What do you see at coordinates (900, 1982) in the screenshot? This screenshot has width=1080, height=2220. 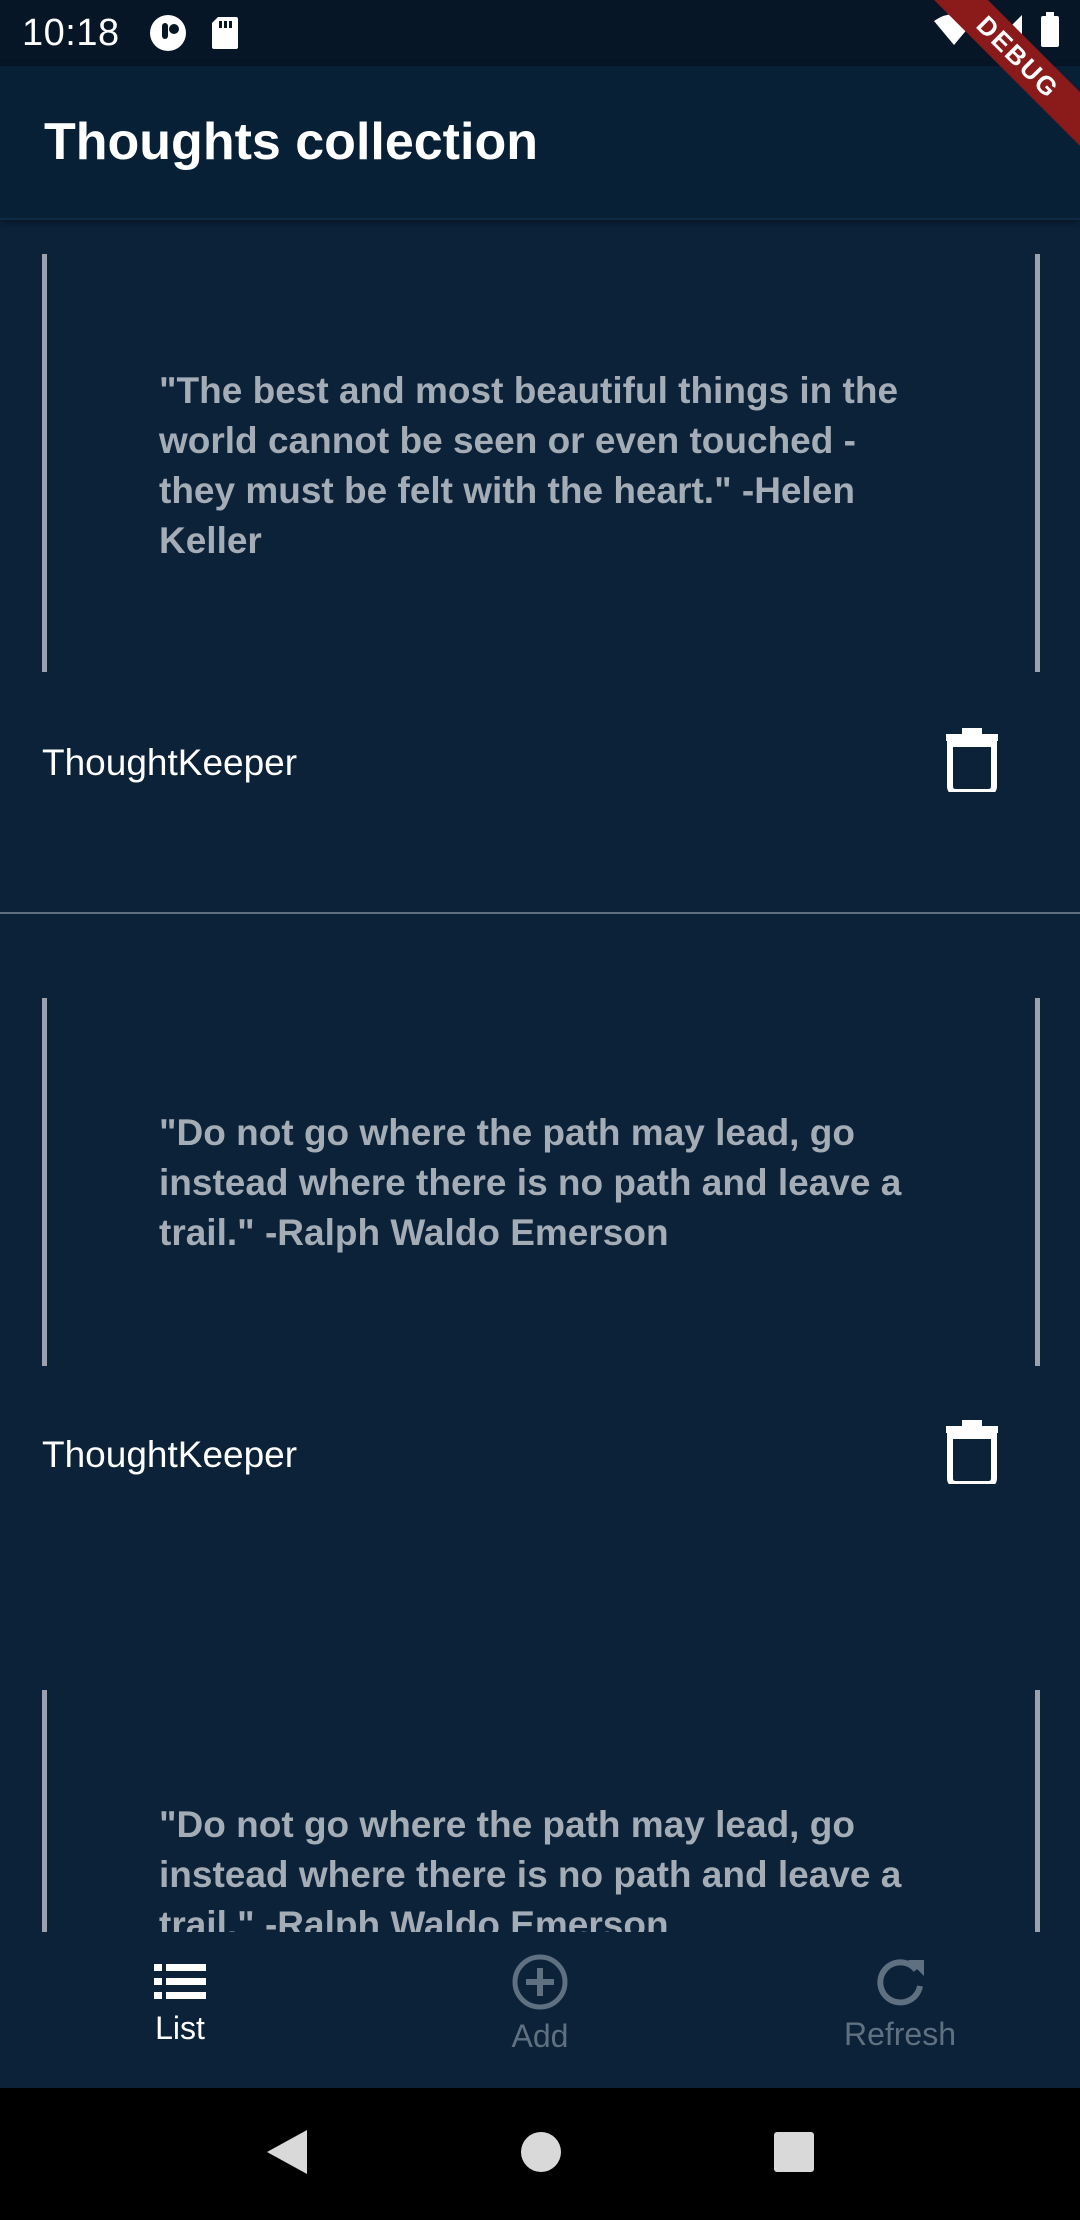 I see `refresh-icon` at bounding box center [900, 1982].